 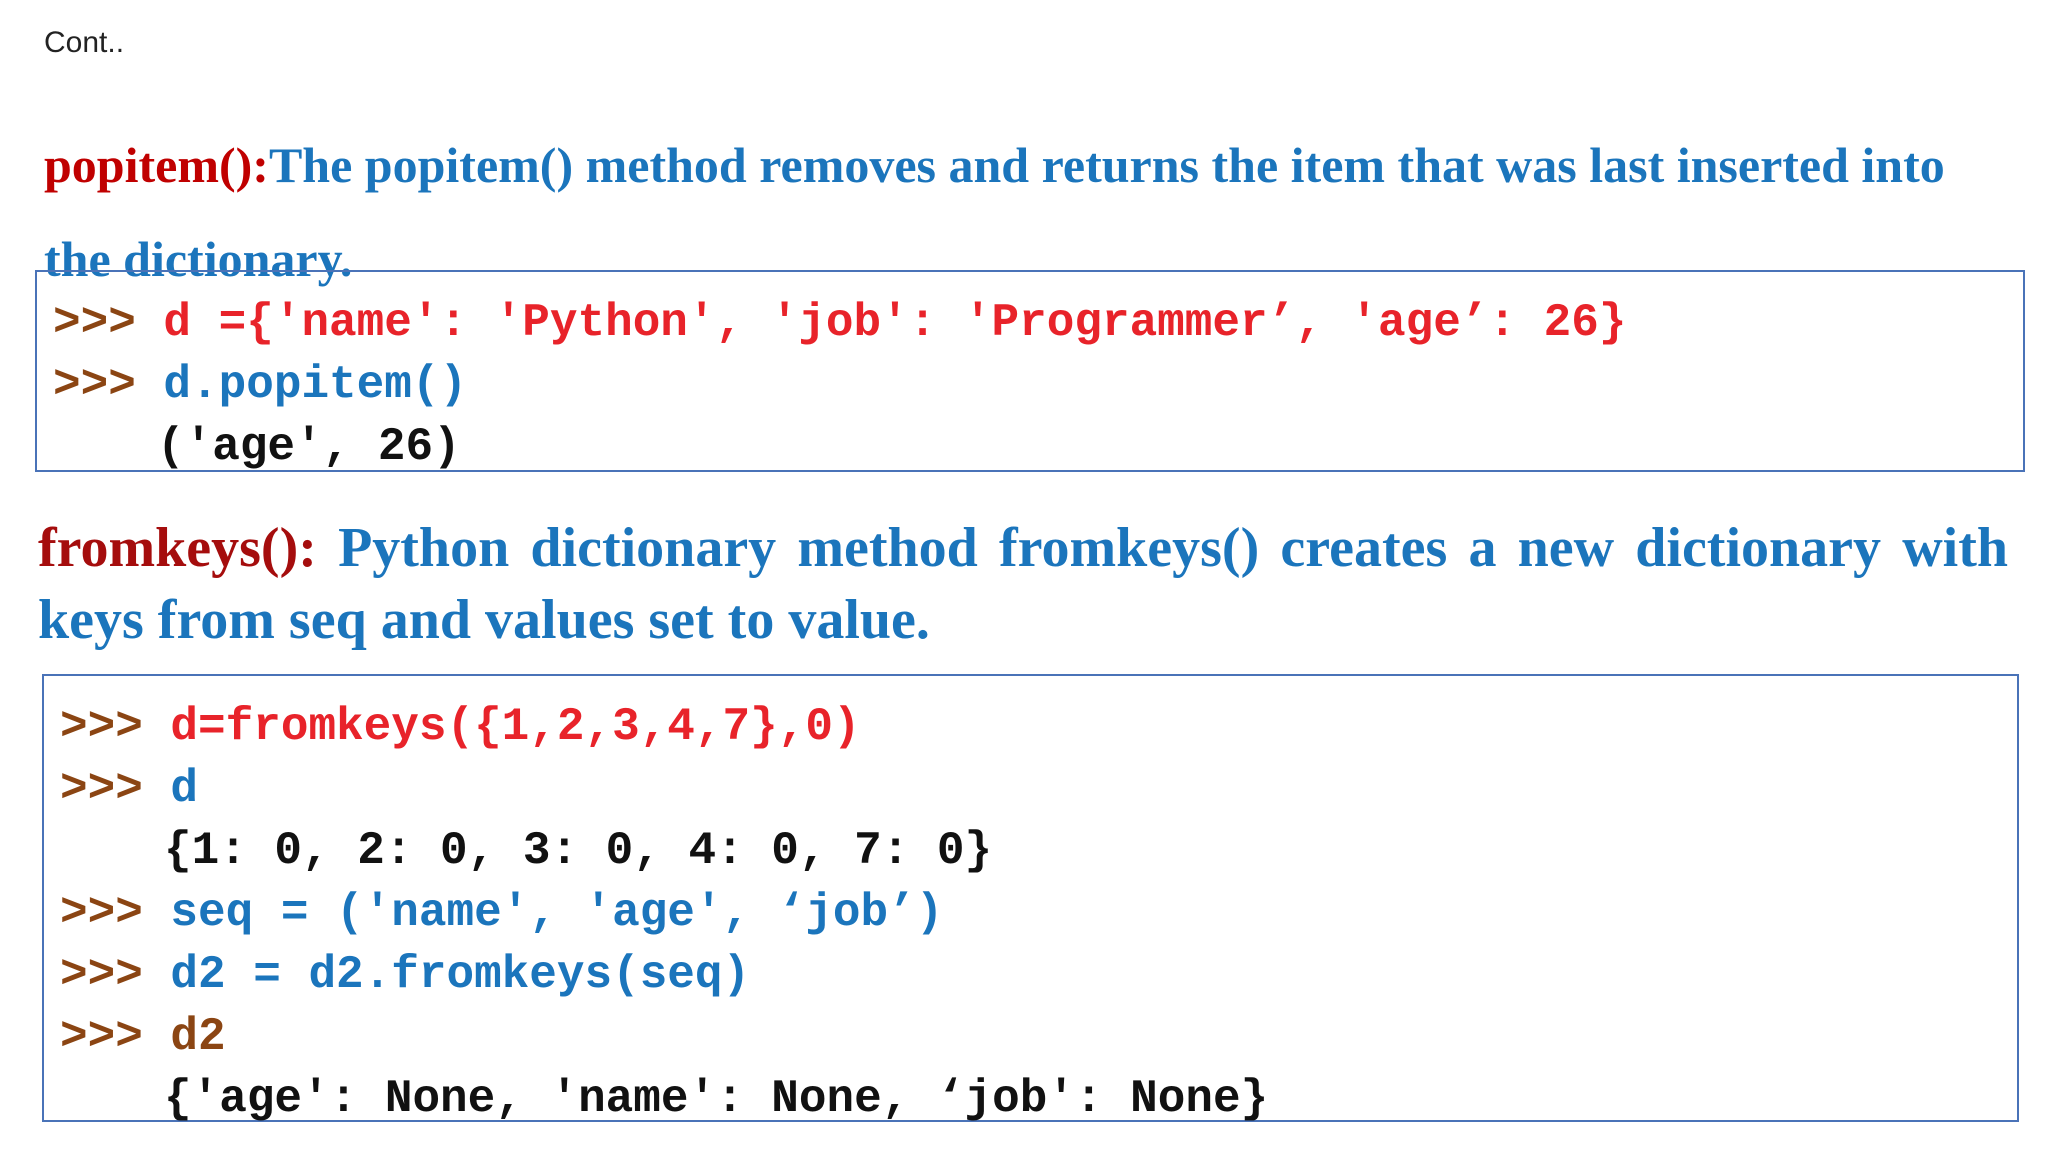 What do you see at coordinates (177, 548) in the screenshot?
I see `fromkeys-method-name: fromkeys():` at bounding box center [177, 548].